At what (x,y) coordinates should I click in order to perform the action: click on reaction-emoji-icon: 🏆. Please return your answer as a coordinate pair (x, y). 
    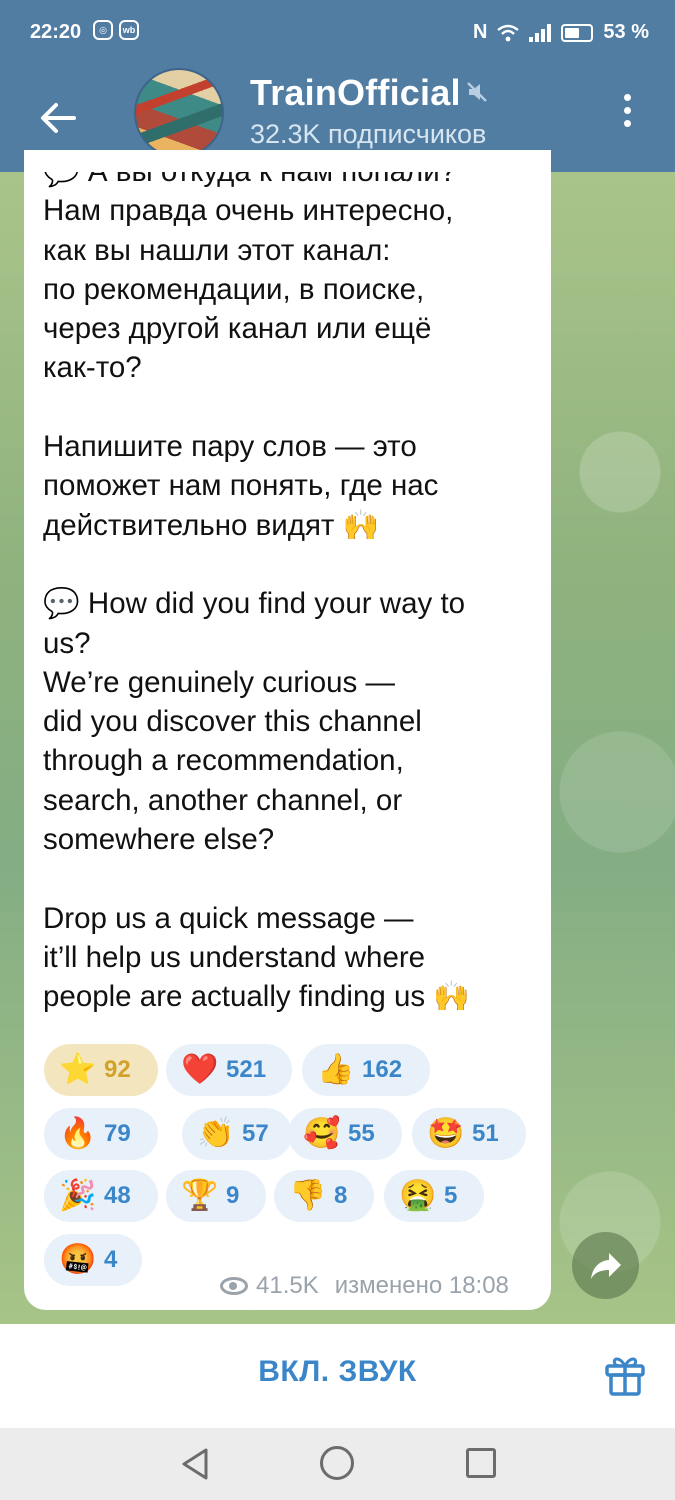
    Looking at the image, I should click on (200, 1195).